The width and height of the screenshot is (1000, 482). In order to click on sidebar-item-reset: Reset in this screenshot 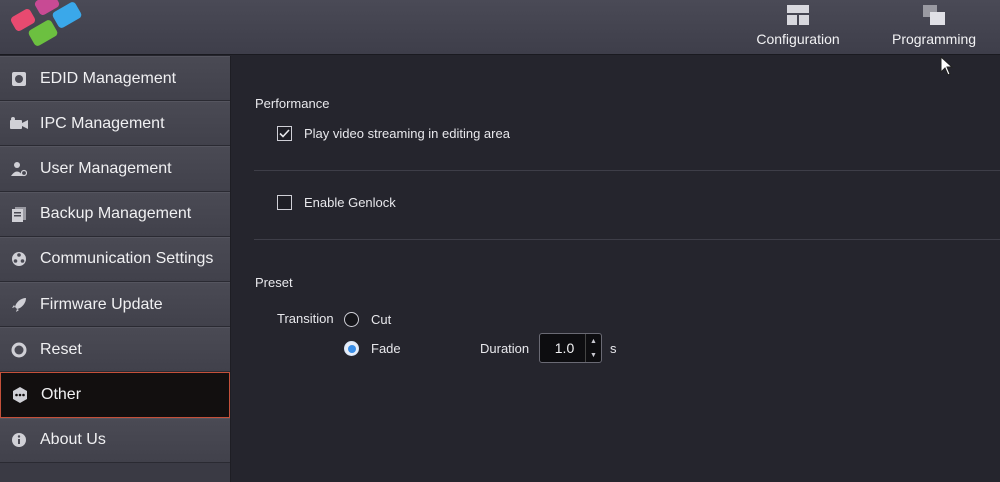, I will do `click(115, 350)`.